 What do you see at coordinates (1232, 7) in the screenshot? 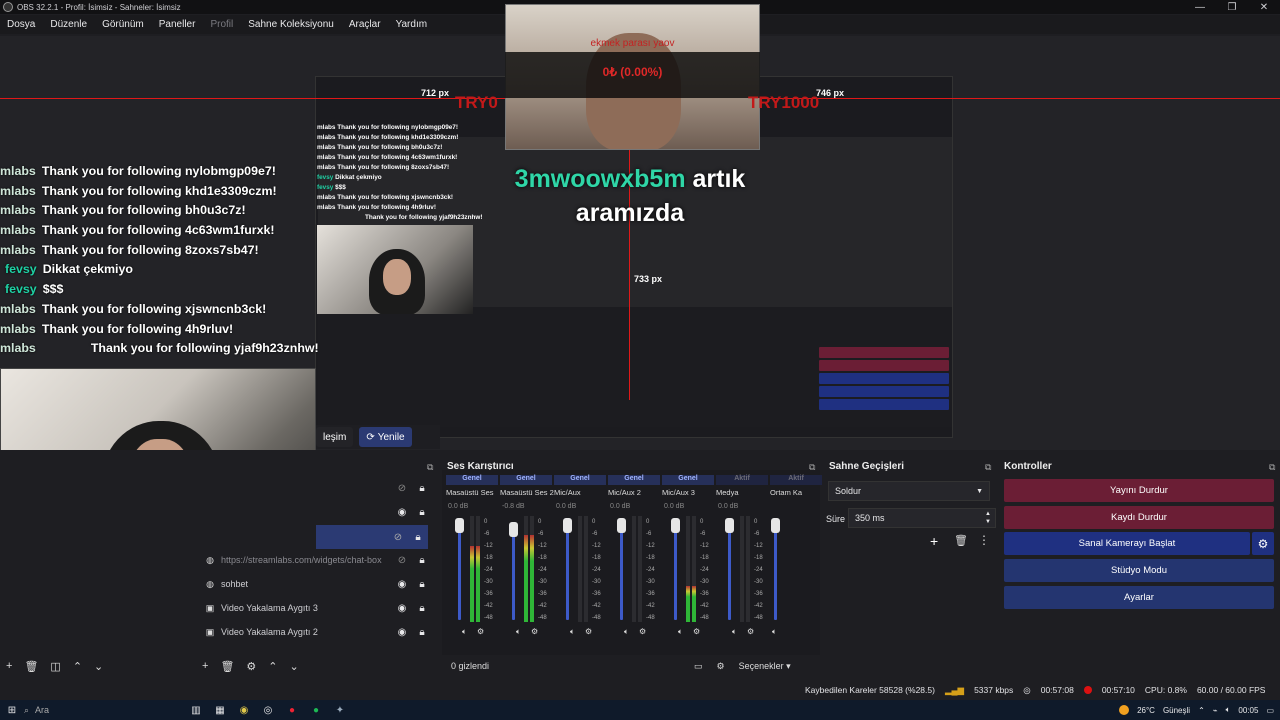
I see `restore-button: ❐` at bounding box center [1232, 7].